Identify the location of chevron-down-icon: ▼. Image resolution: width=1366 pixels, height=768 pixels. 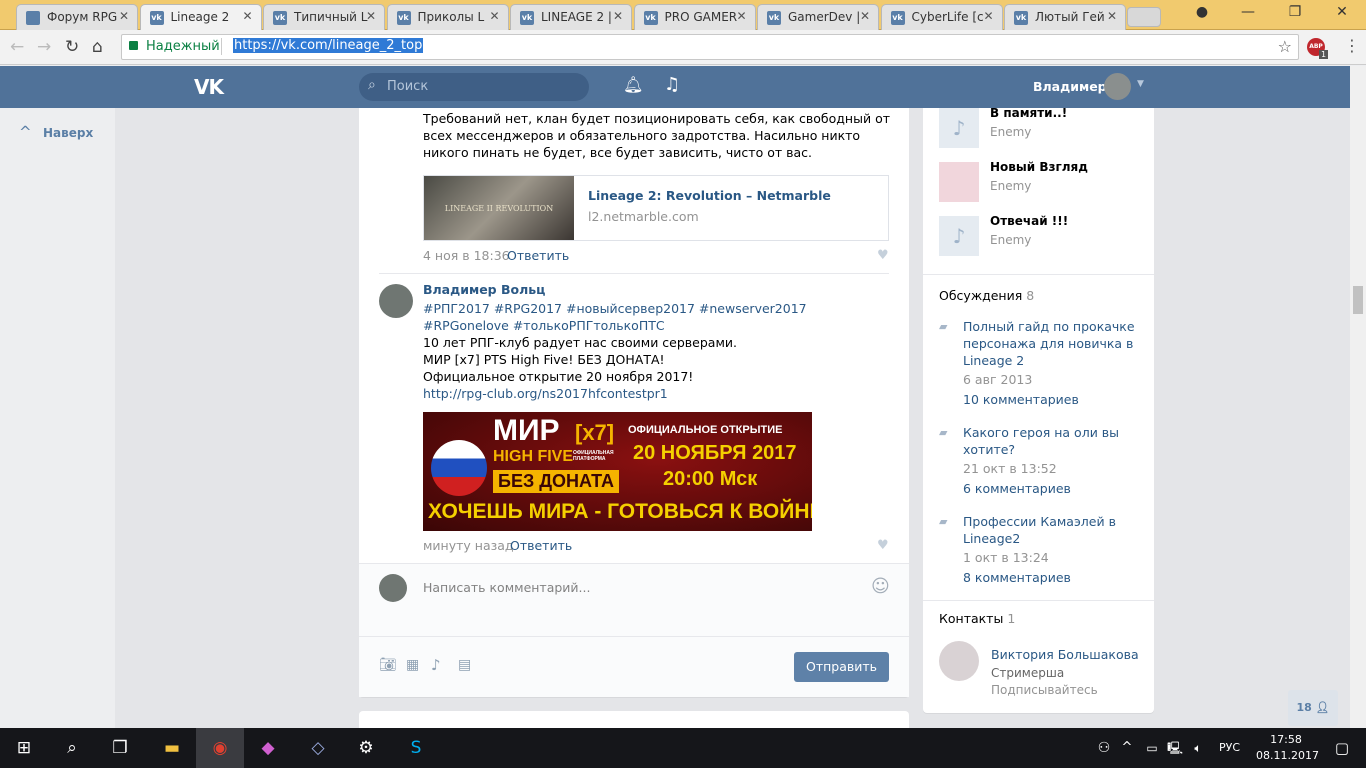
(1140, 84).